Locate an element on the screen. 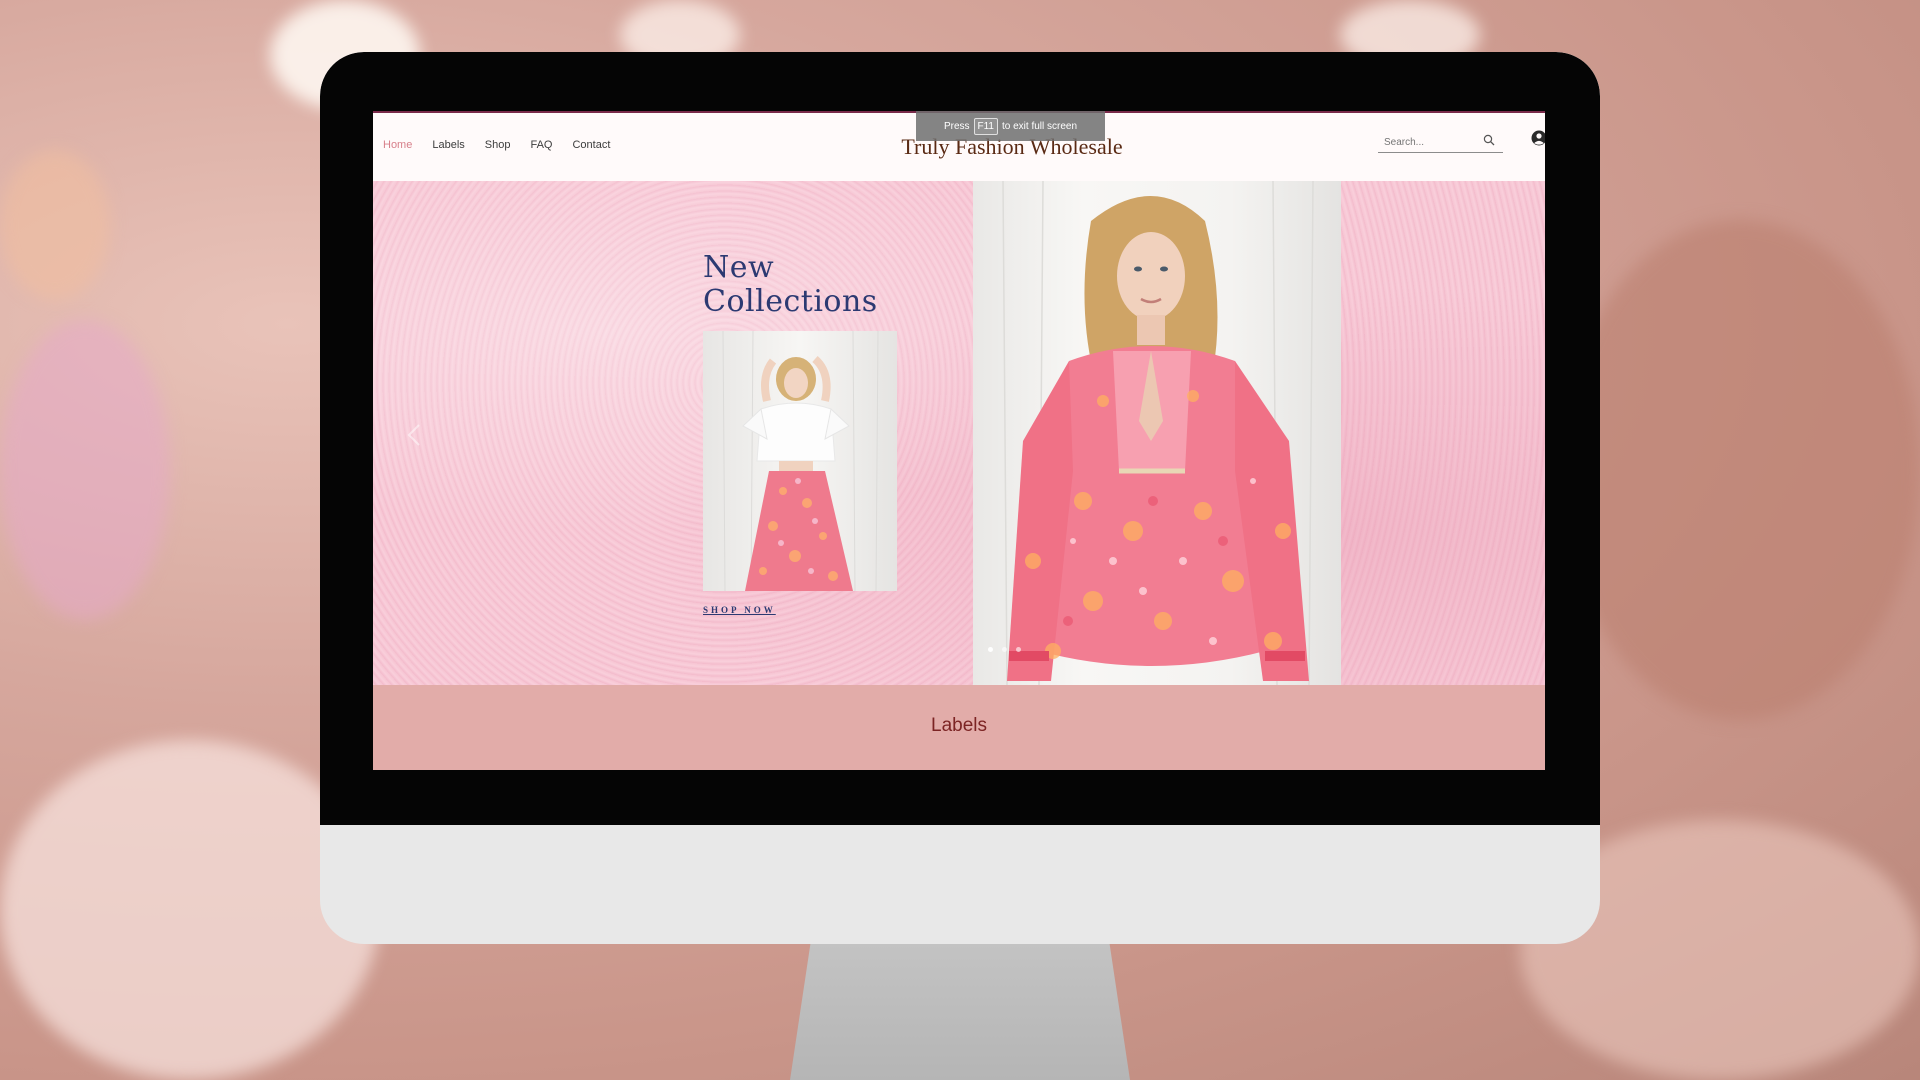 This screenshot has height=1080, width=1920. slider-dots is located at coordinates (1004, 649).